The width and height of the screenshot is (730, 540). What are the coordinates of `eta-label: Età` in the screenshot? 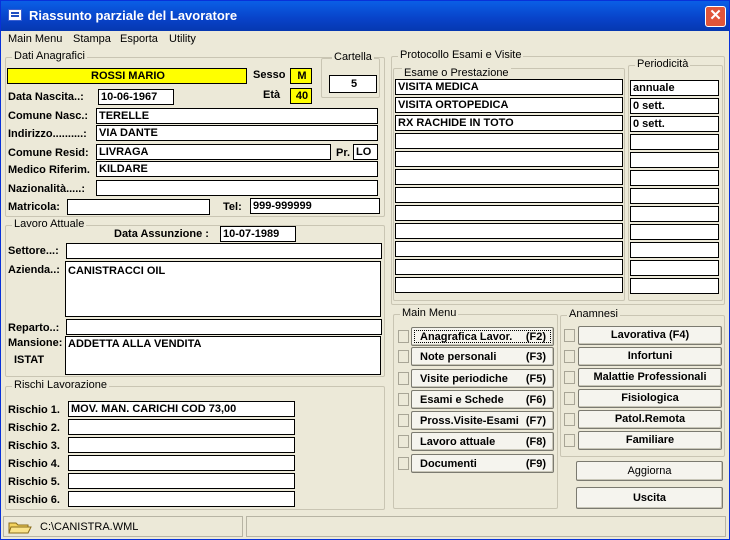 It's located at (272, 95).